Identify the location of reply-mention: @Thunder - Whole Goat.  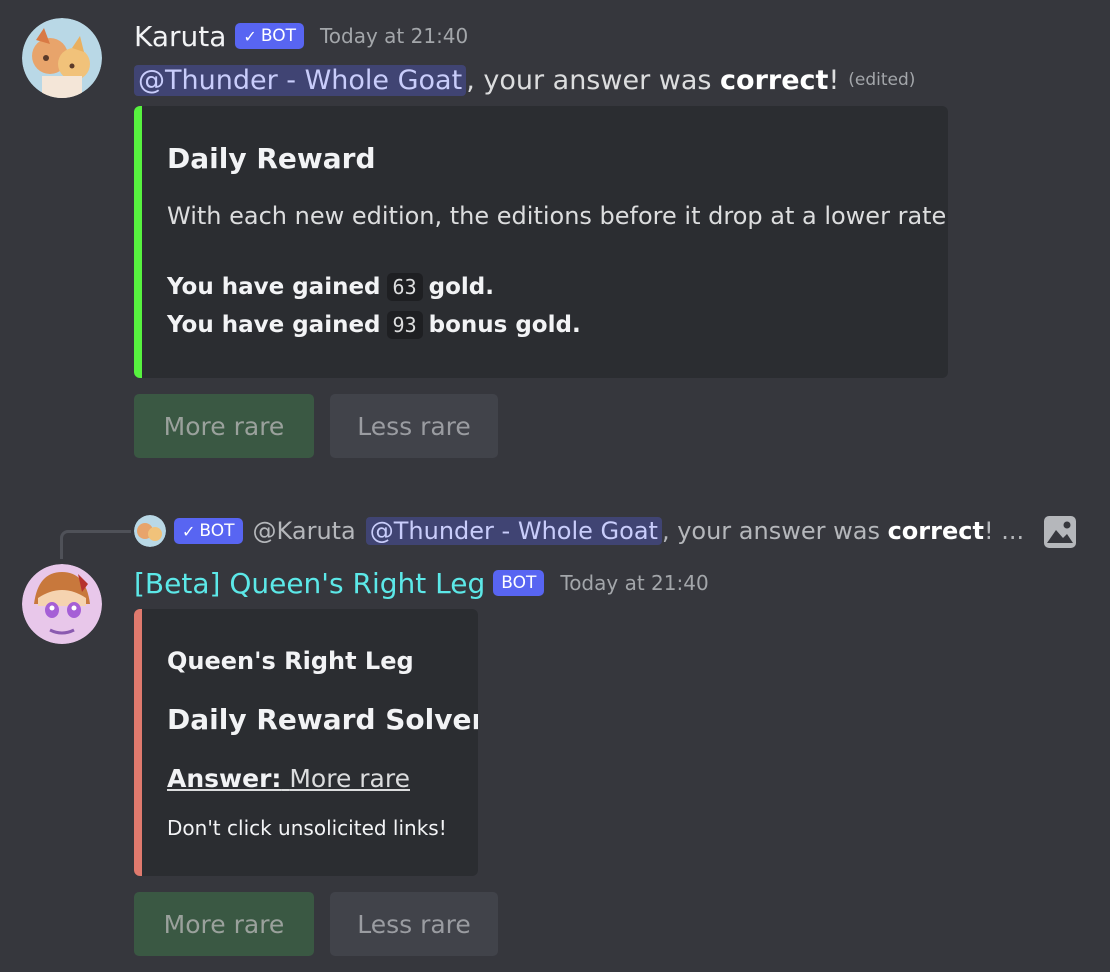
(513, 531).